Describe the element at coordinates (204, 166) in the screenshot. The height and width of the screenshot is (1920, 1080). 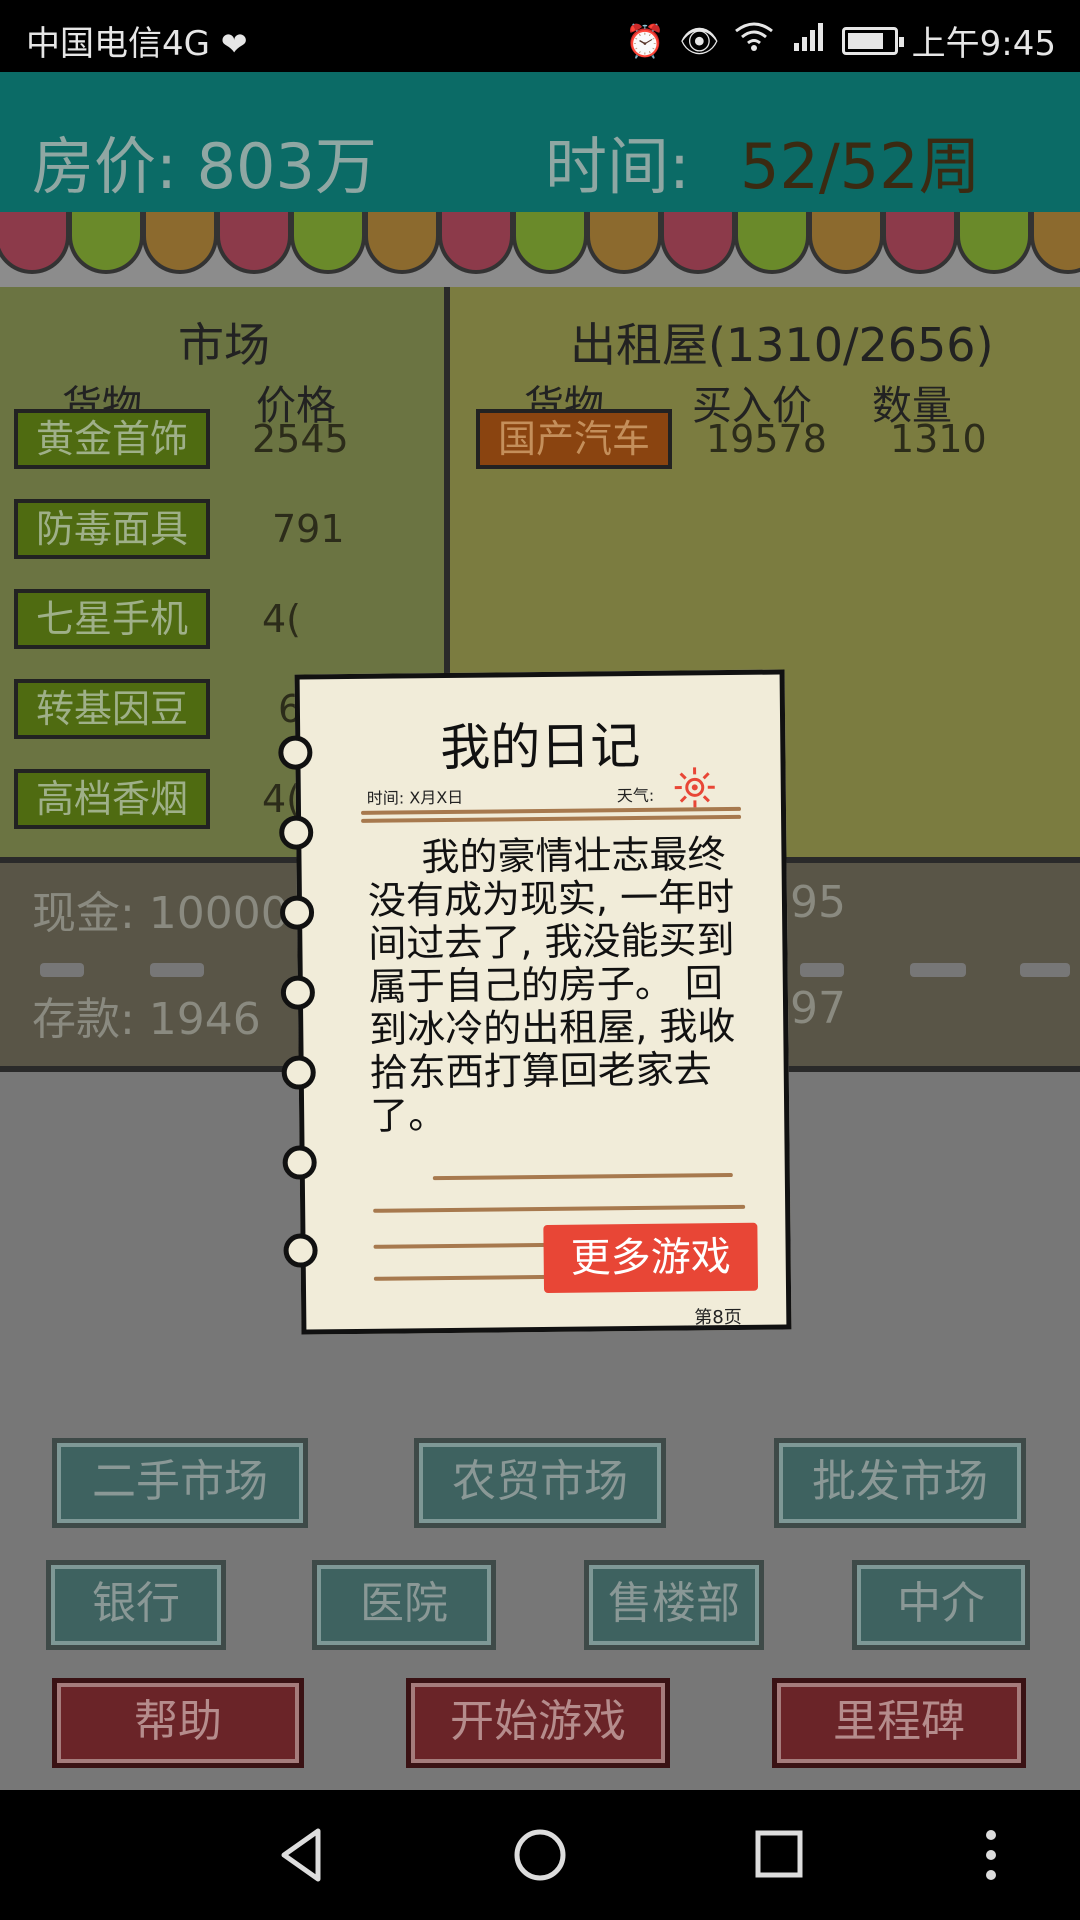
I see `house-price: 房价: 803万` at that location.